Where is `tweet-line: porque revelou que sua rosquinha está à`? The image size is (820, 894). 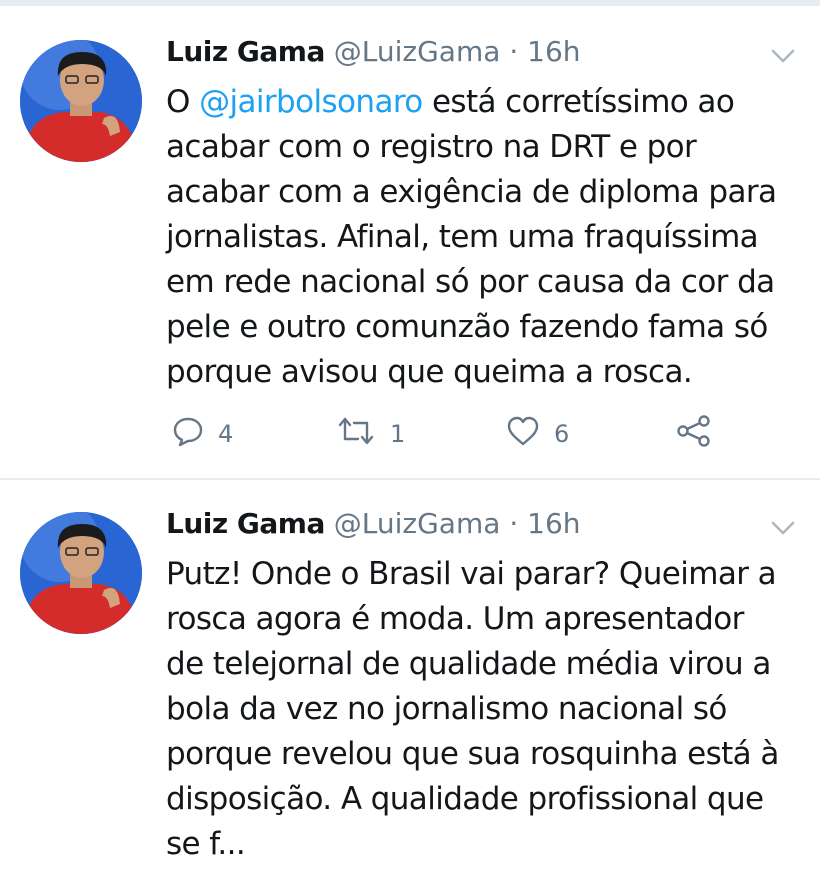
tweet-line: porque revelou que sua rosquinha está à is located at coordinates (472, 754).